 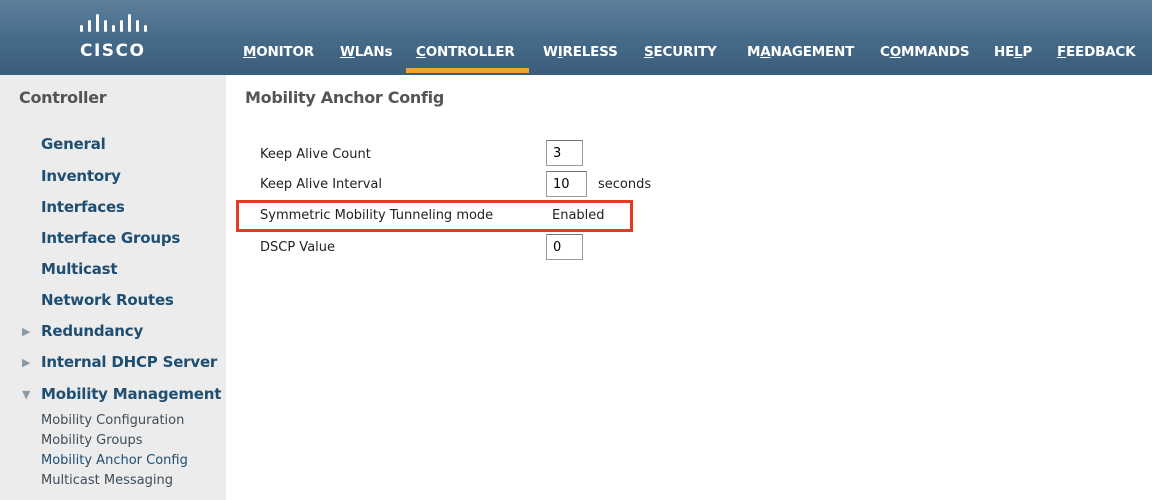 I want to click on cisco-logo-bars-icon, so click(x=113, y=23).